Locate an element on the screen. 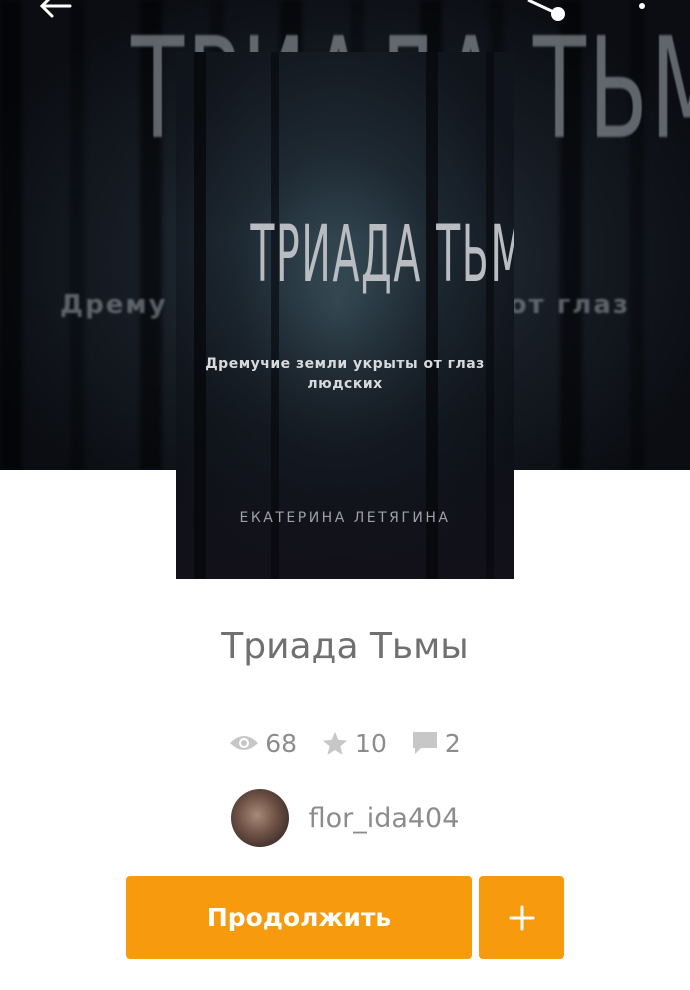 Image resolution: width=690 pixels, height=990 pixels. comments-count: 2 is located at coordinates (452, 743).